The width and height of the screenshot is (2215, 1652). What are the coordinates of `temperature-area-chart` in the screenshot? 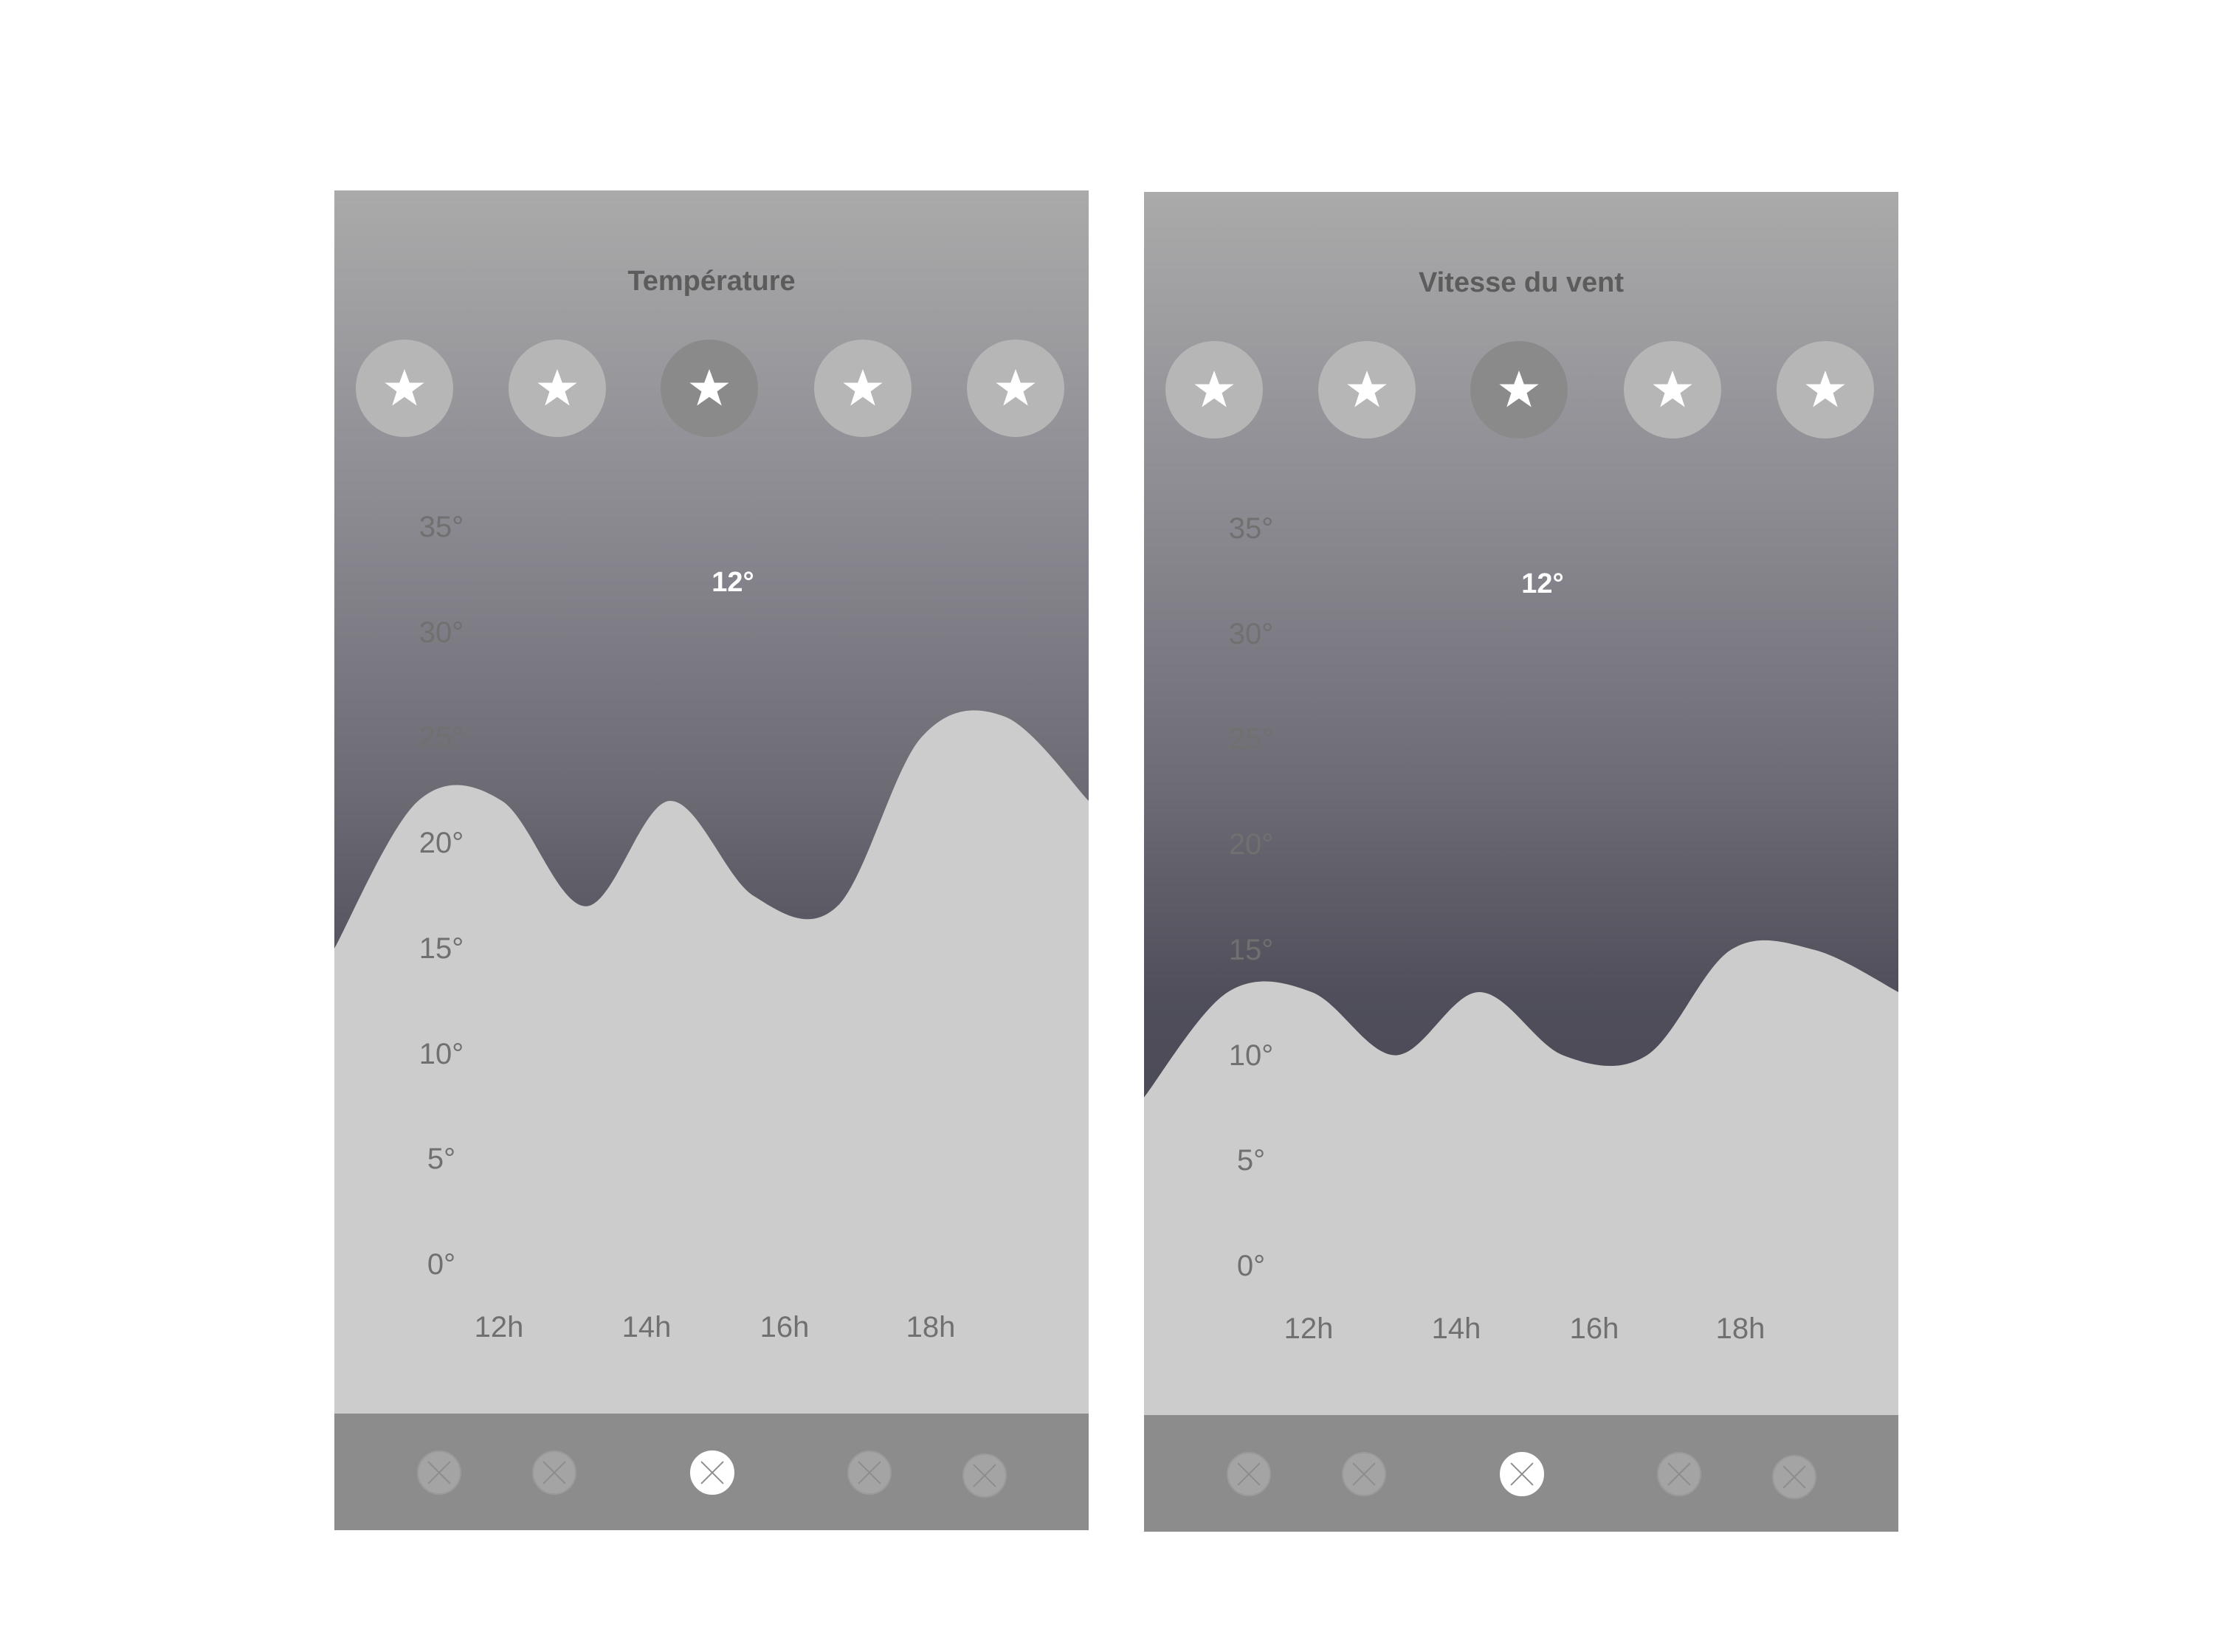 It's located at (711, 1062).